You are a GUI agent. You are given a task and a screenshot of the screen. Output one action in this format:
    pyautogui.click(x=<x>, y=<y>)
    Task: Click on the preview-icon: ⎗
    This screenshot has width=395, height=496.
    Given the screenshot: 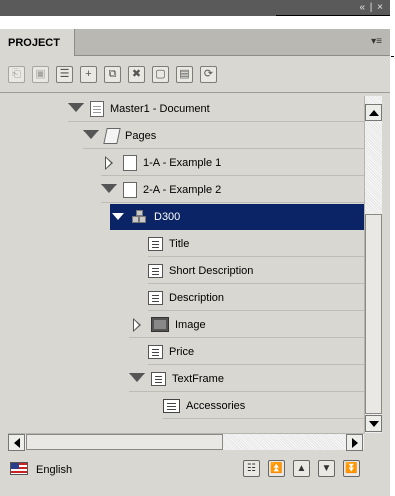 What is the action you would take?
    pyautogui.click(x=16, y=74)
    